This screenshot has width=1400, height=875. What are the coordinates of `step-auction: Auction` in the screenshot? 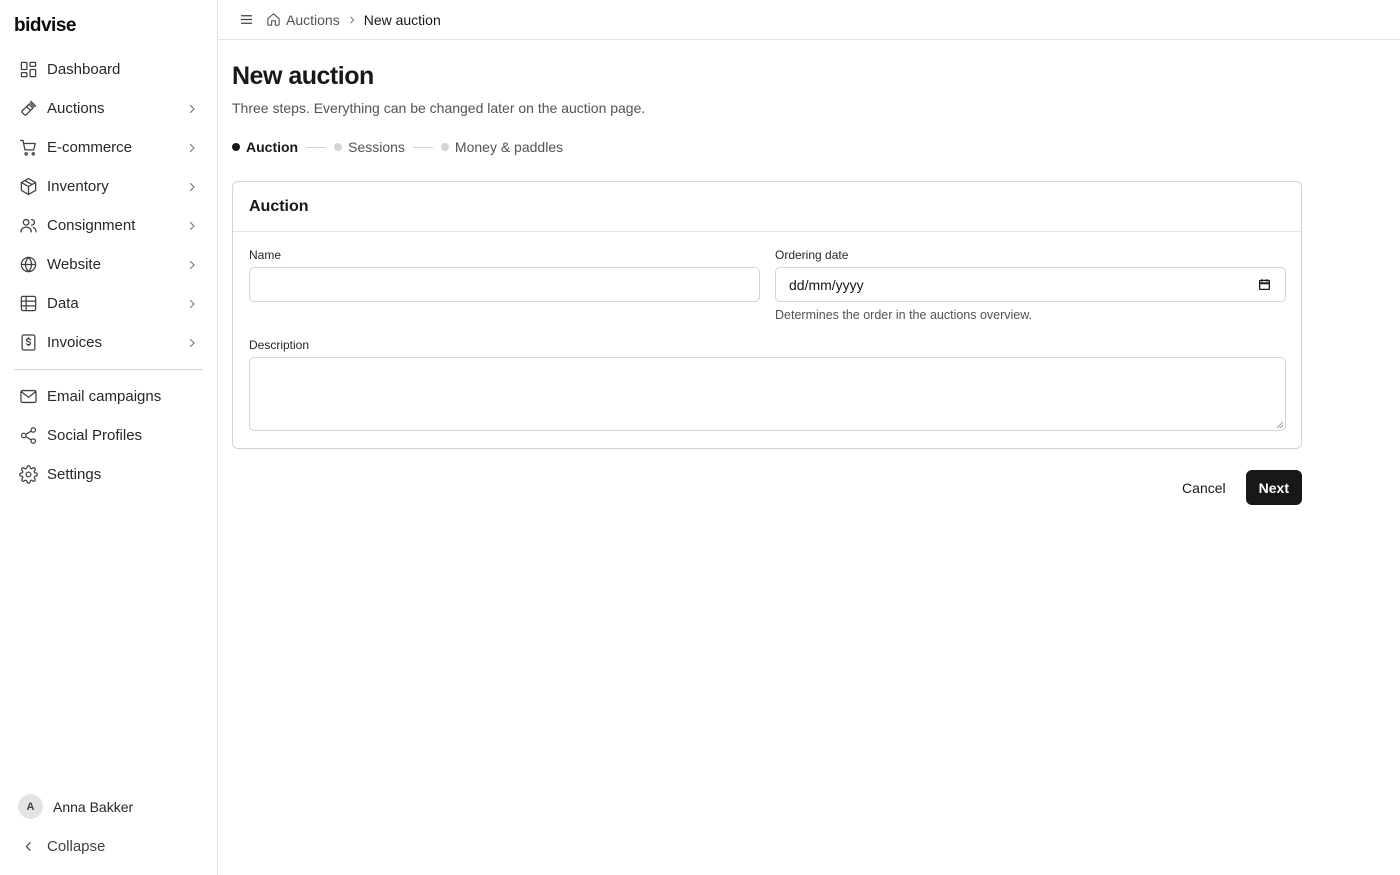 It's located at (265, 147).